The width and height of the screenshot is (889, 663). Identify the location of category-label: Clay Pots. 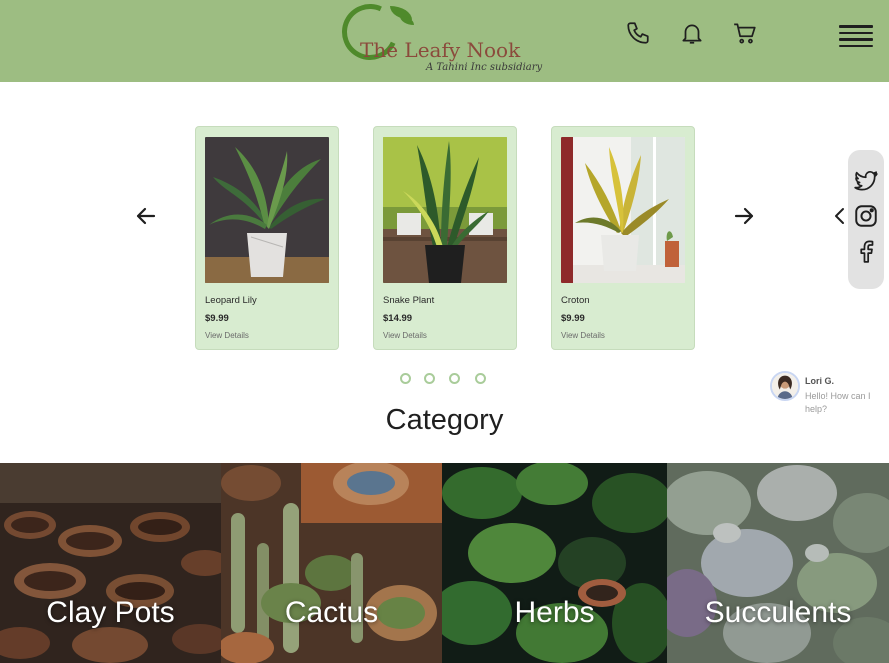
(110, 612).